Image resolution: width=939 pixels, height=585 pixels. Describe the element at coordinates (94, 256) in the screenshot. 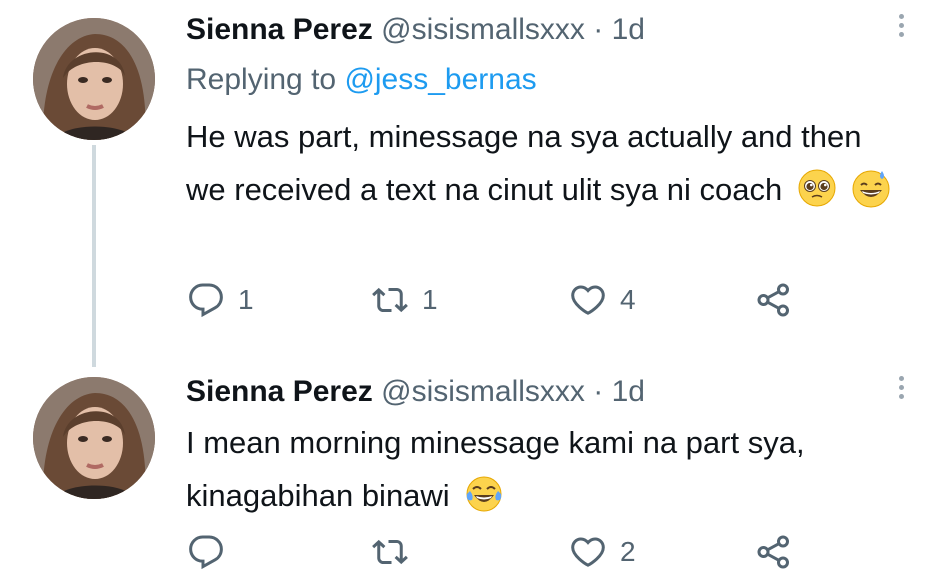

I see `thread-connector-line` at that location.